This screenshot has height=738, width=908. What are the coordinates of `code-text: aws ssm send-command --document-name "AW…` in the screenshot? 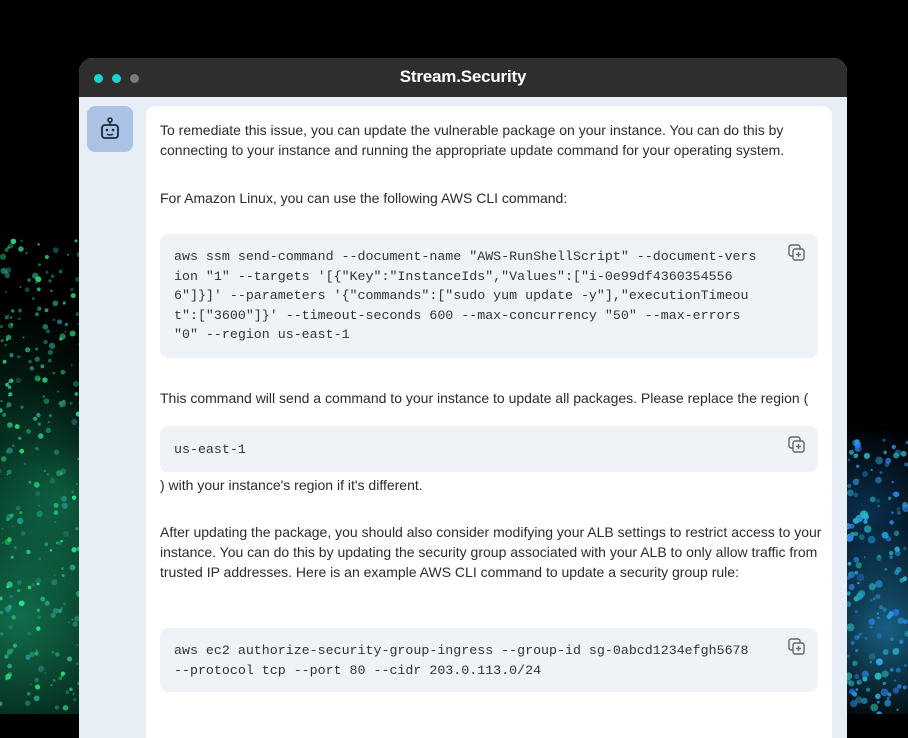 It's located at (489, 289).